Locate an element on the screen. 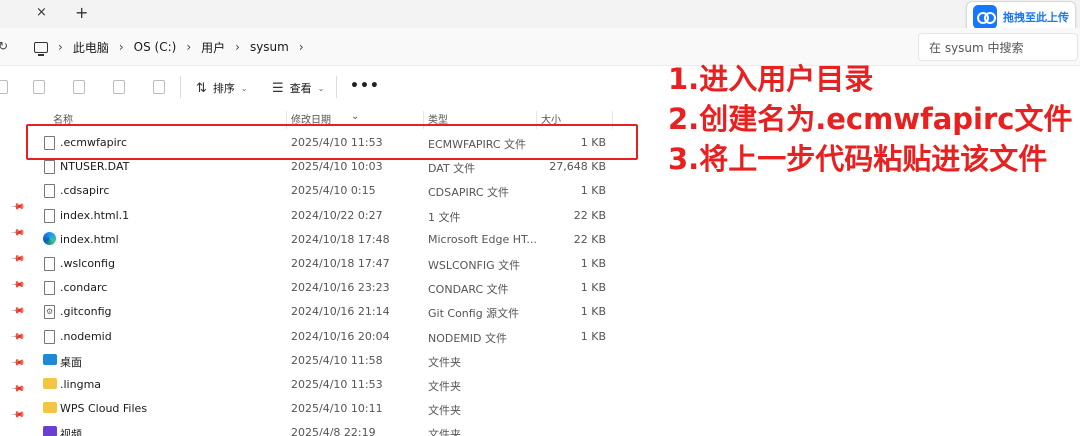  file-name: 视频 is located at coordinates (71, 432).